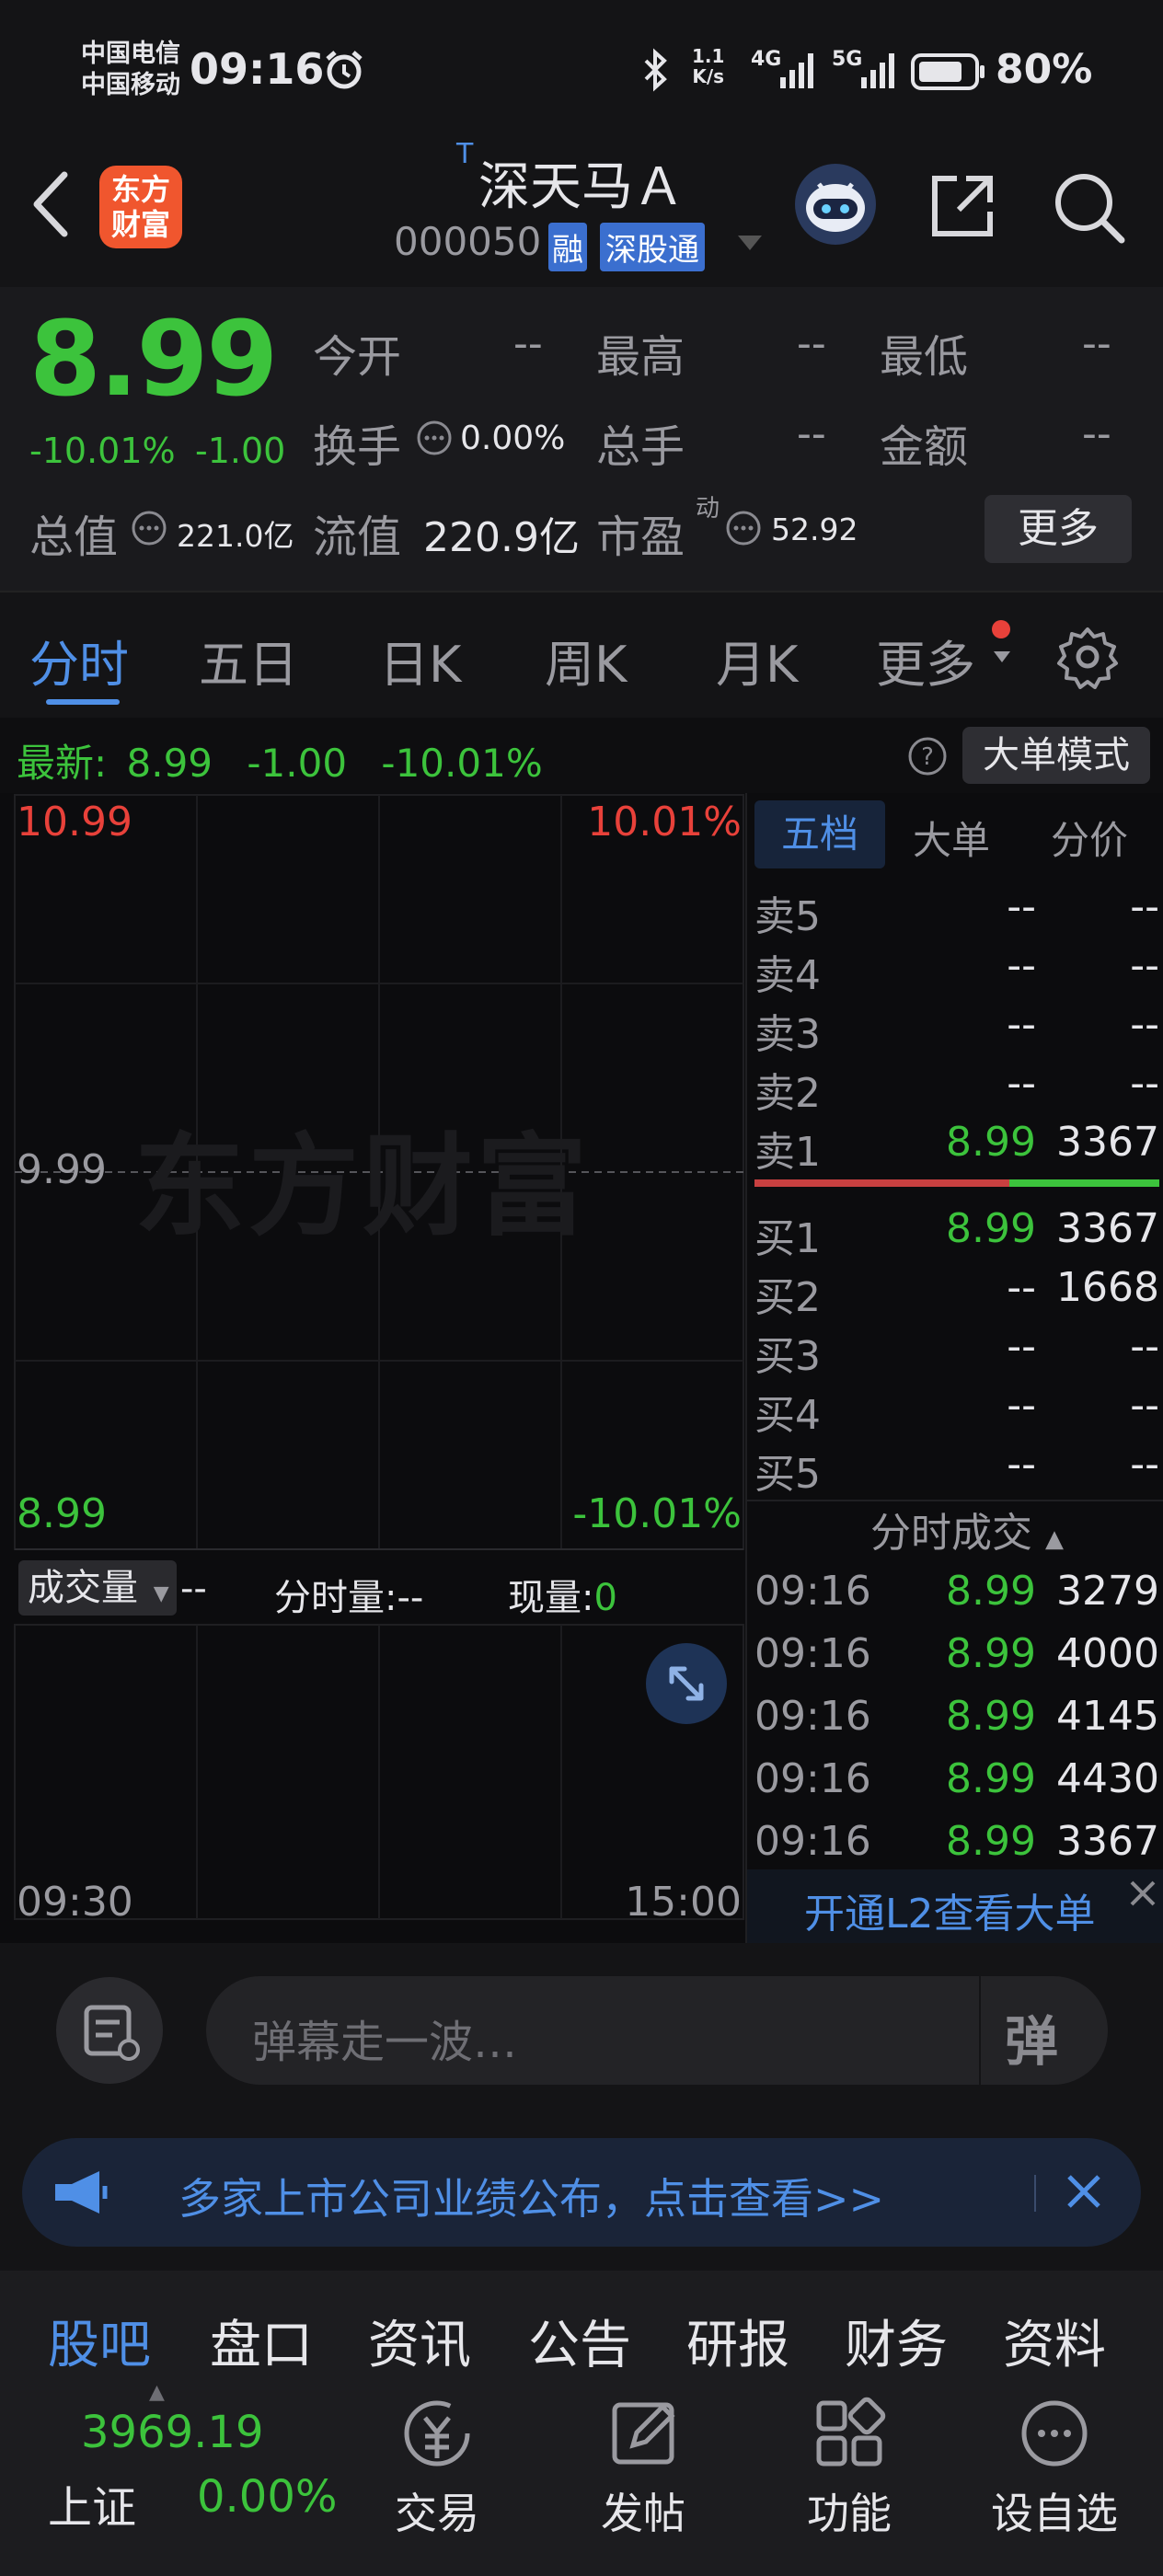  I want to click on field-value-high: --, so click(812, 343).